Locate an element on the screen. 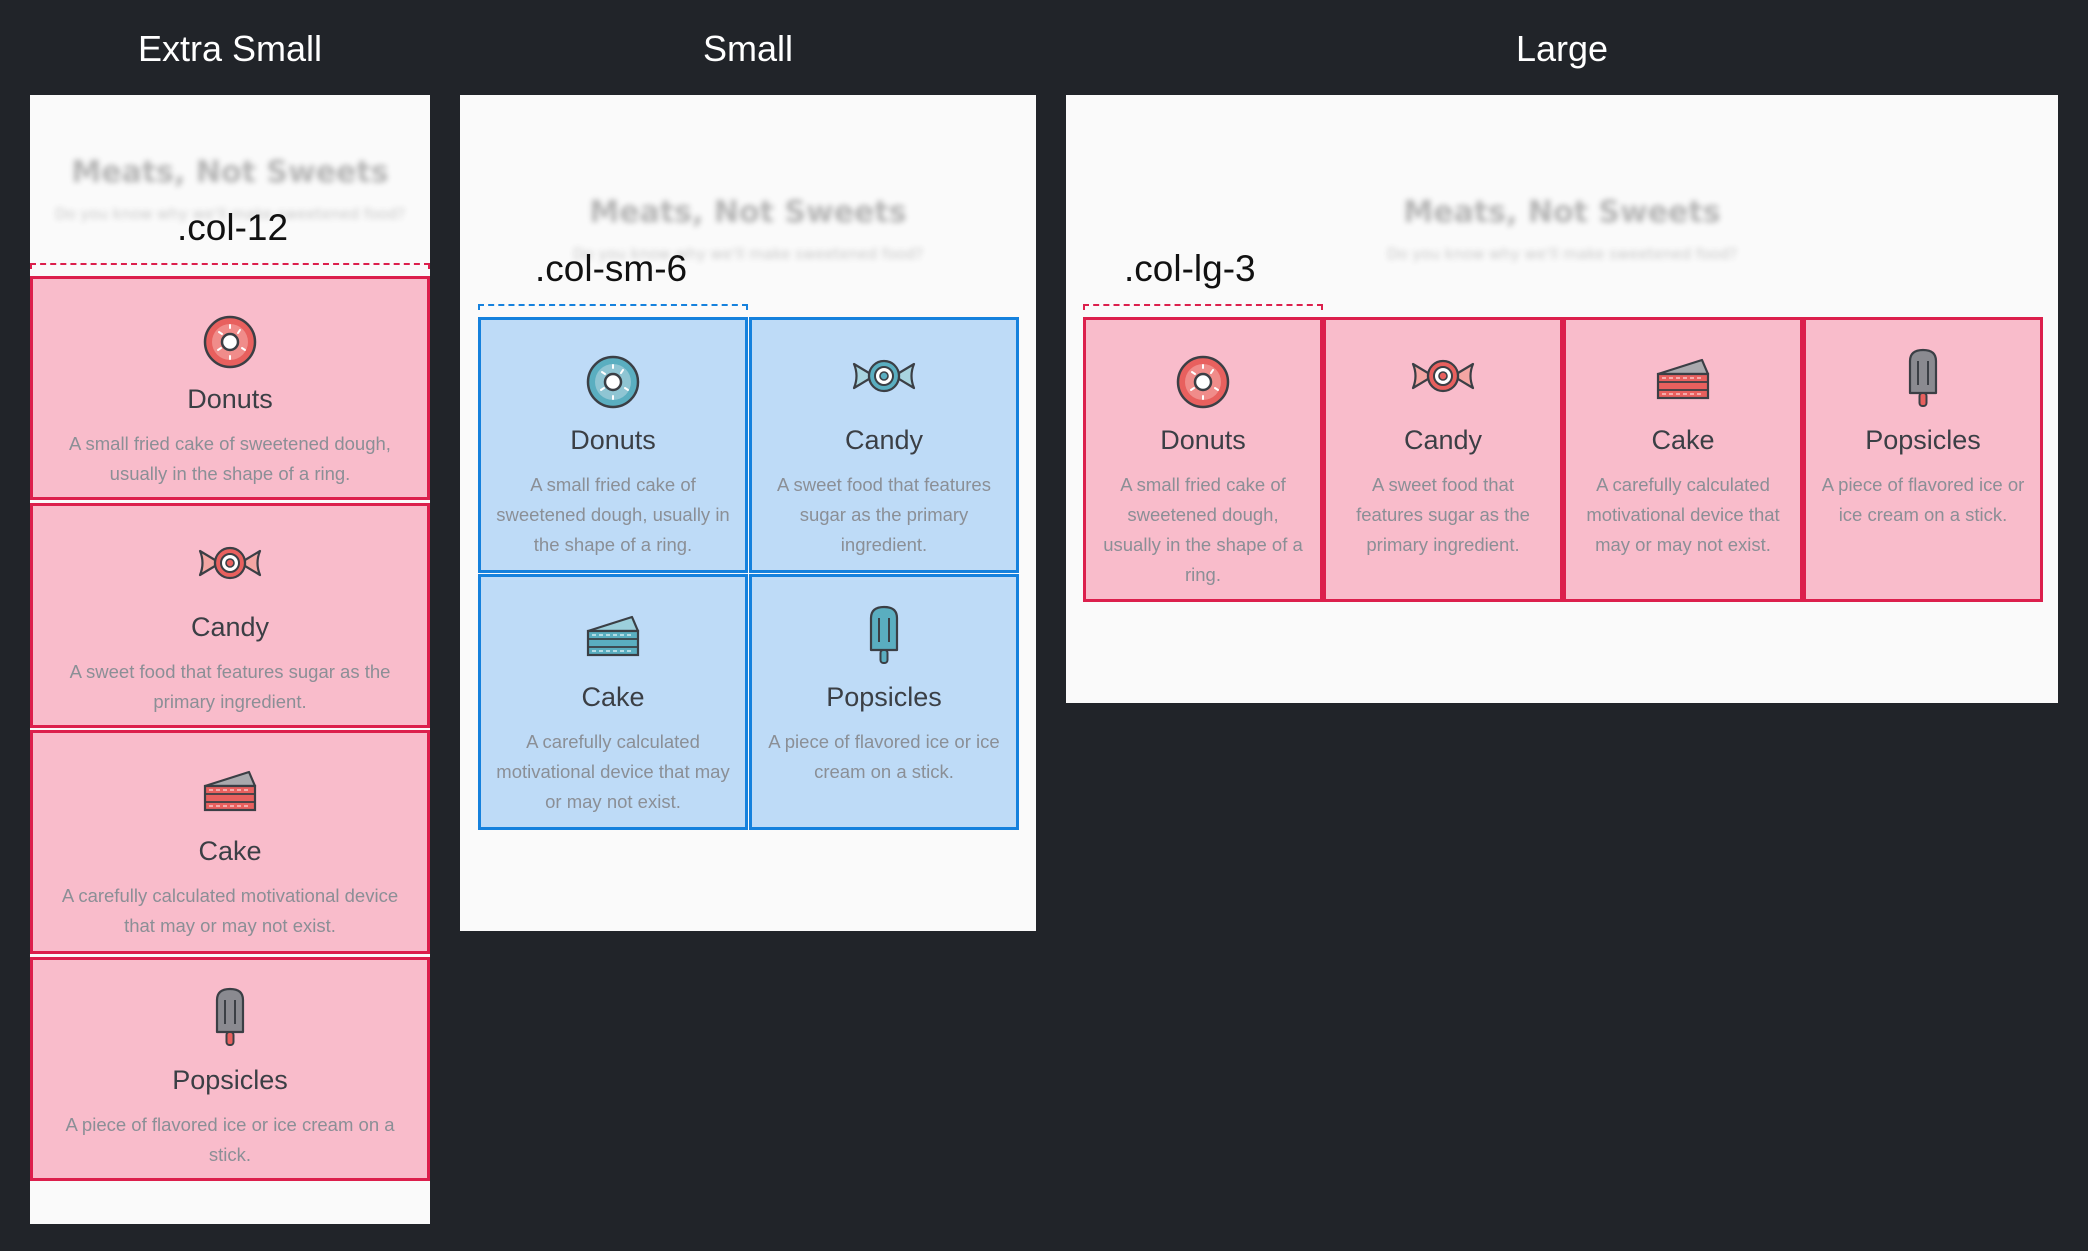 This screenshot has width=2088, height=1251. code-label-col-sm-6: .col-sm-6 is located at coordinates (611, 268).